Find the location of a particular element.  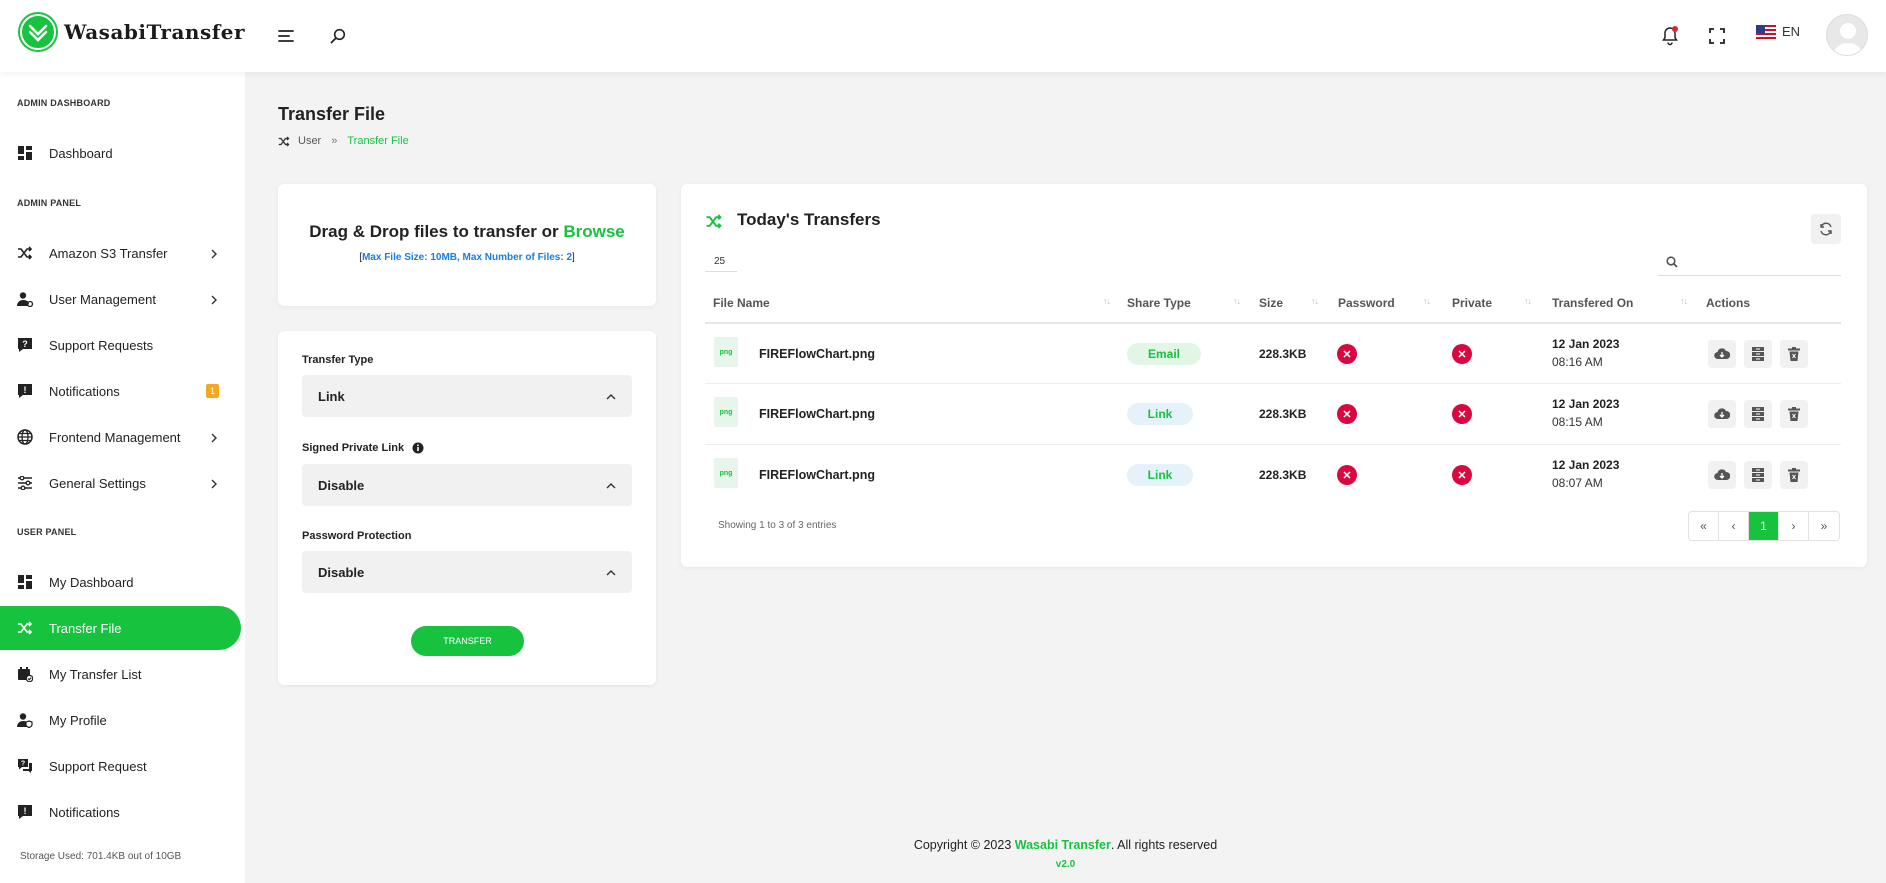

notification-count-badge: 1 is located at coordinates (212, 391).